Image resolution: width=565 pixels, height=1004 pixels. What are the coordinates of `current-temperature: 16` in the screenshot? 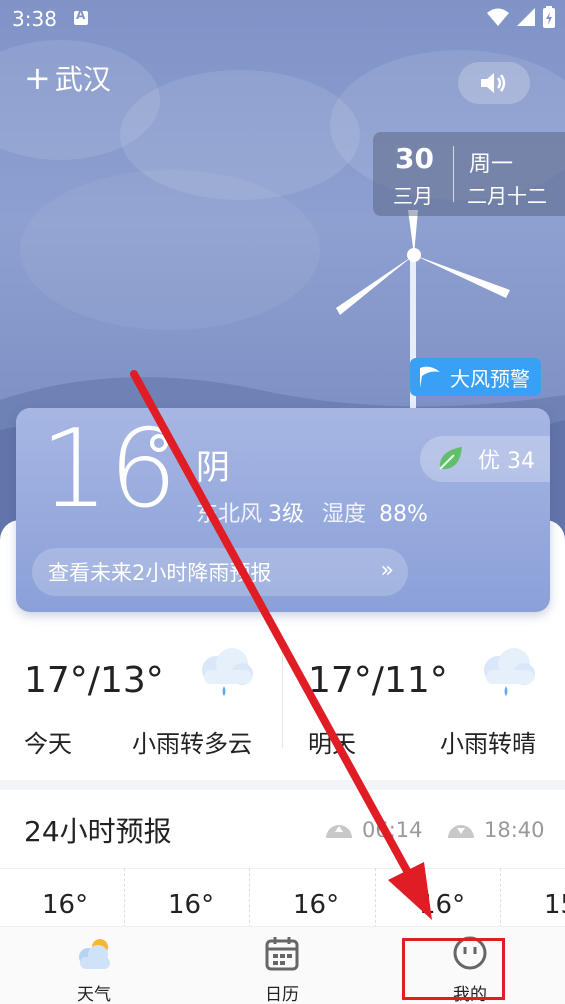 It's located at (109, 469).